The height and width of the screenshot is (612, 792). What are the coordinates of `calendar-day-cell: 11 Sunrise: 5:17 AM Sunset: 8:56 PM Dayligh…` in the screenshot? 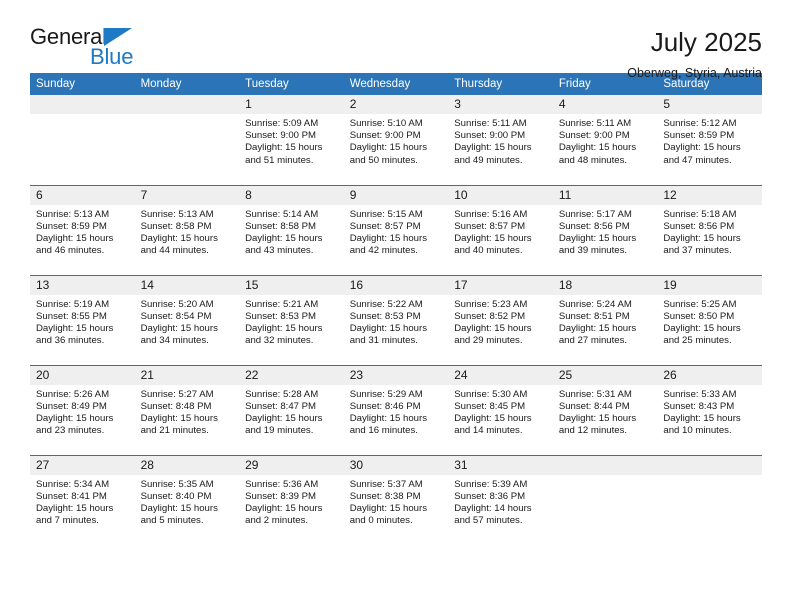 It's located at (605, 229).